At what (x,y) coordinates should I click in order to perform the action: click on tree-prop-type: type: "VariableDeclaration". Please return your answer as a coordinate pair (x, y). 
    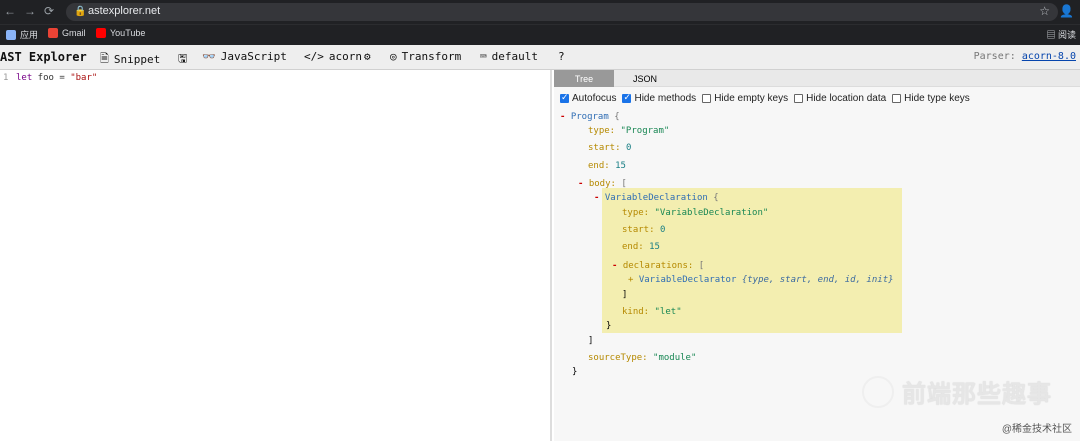
    Looking at the image, I should click on (695, 213).